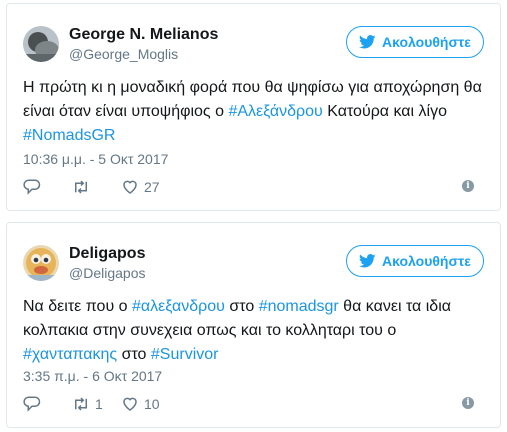  Describe the element at coordinates (253, 187) in the screenshot. I see `tweet-actions: 27 i` at that location.